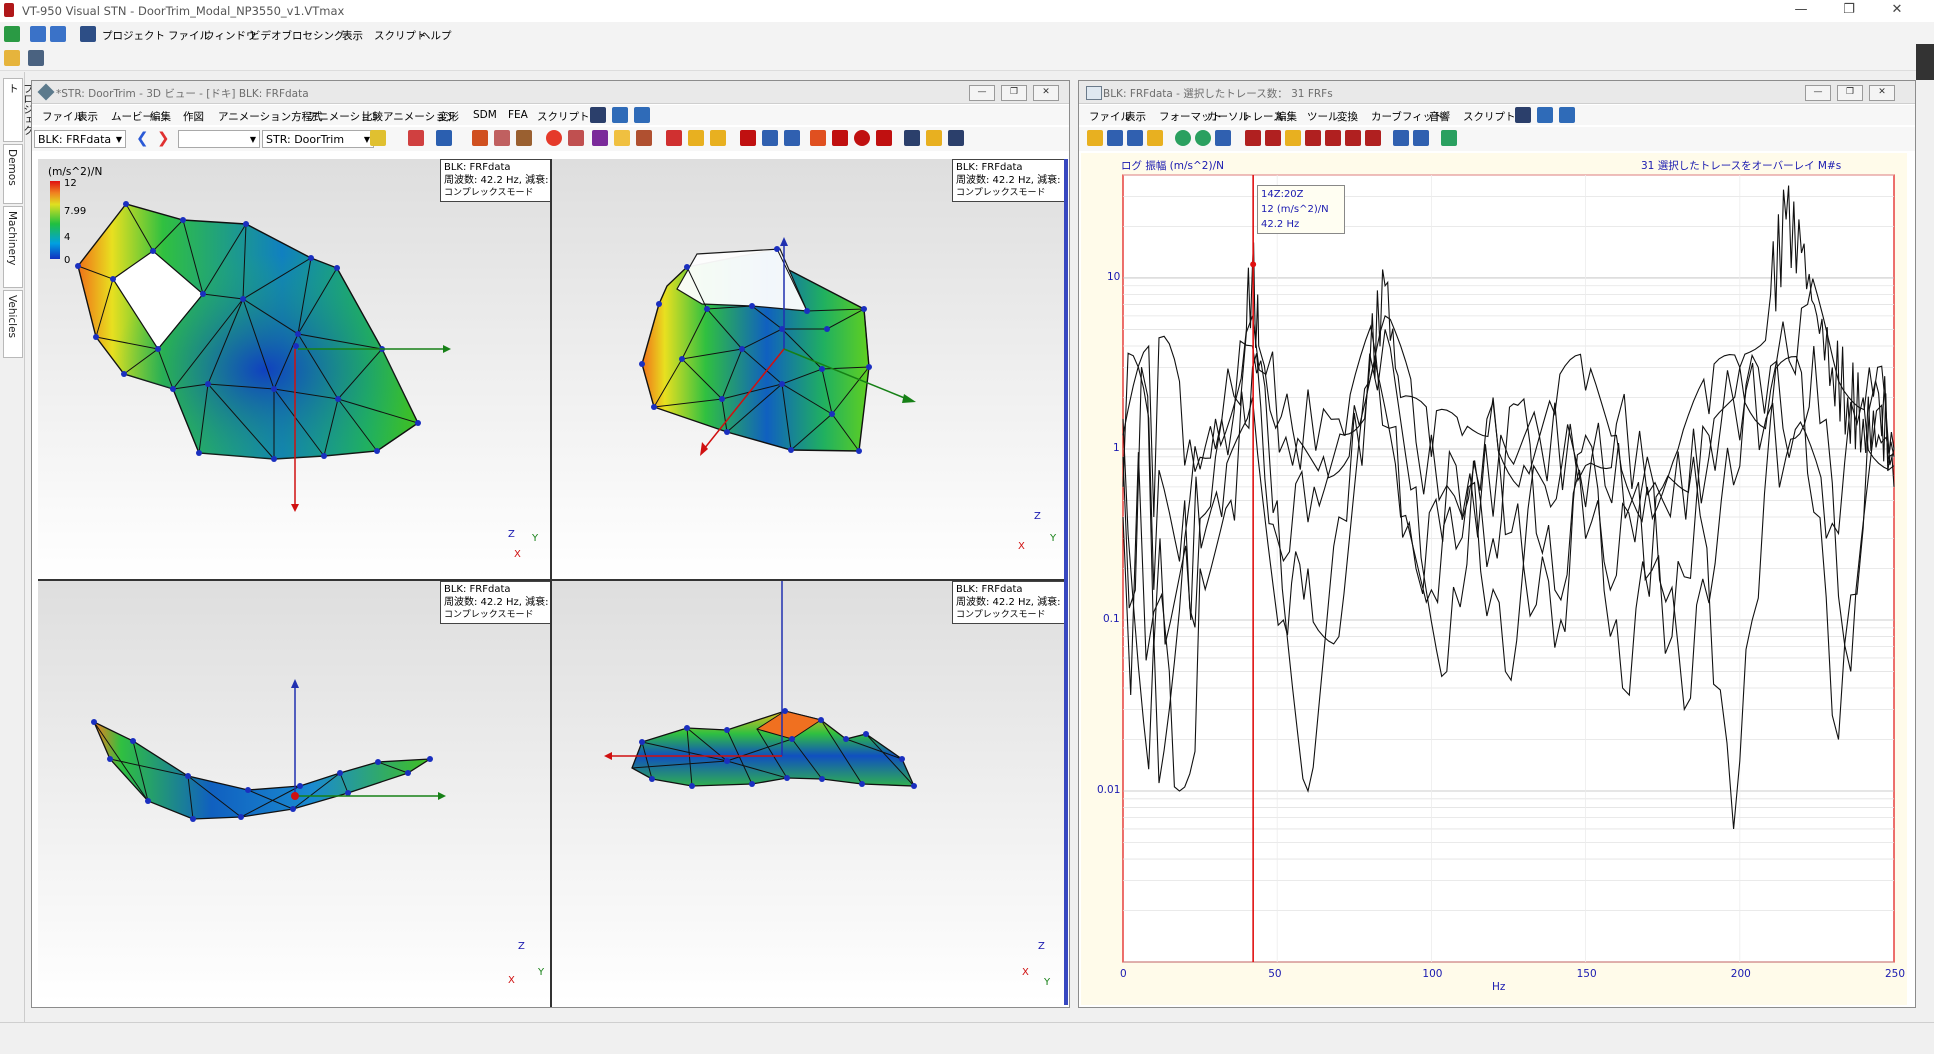 This screenshot has height=1054, width=1934. What do you see at coordinates (1323, 116) in the screenshot?
I see `menu-tools: ツール` at bounding box center [1323, 116].